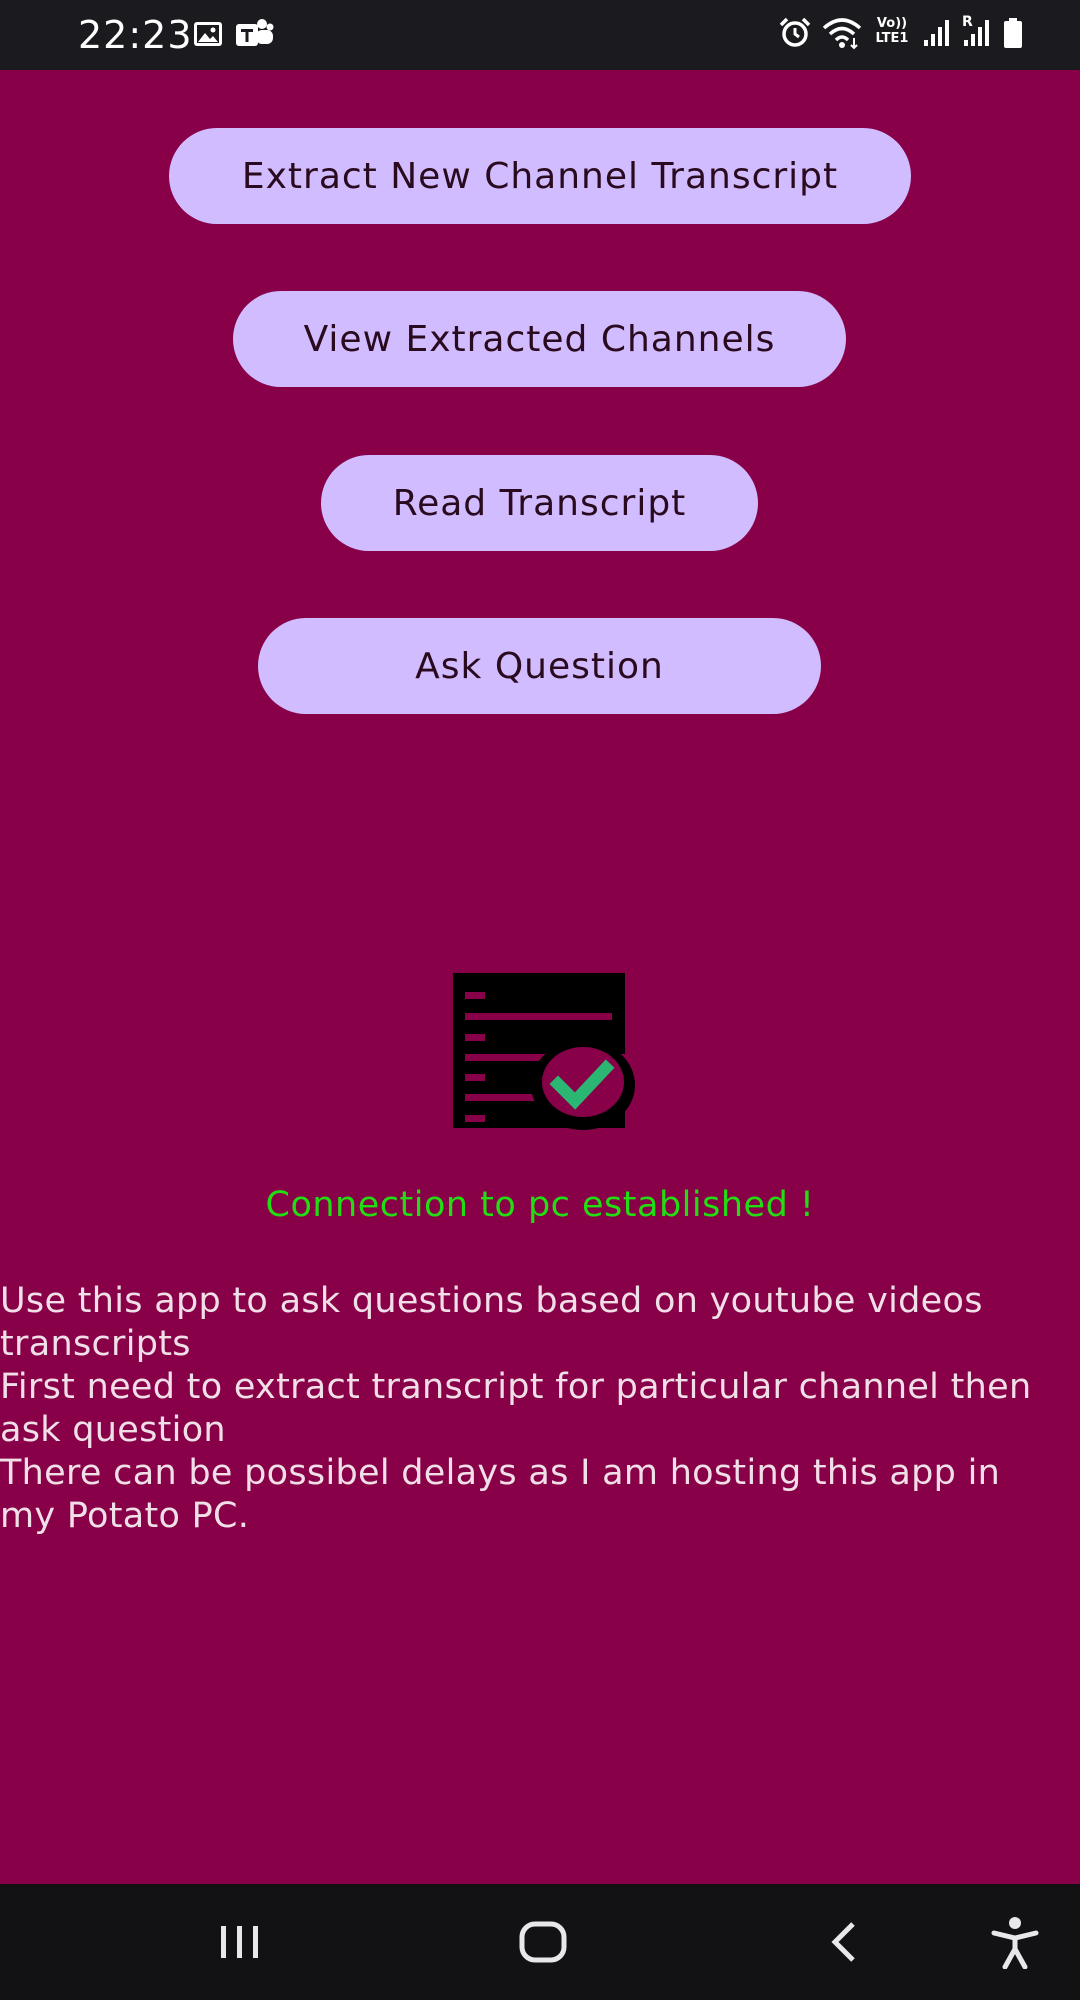  What do you see at coordinates (1013, 33) in the screenshot?
I see `battery-icon` at bounding box center [1013, 33].